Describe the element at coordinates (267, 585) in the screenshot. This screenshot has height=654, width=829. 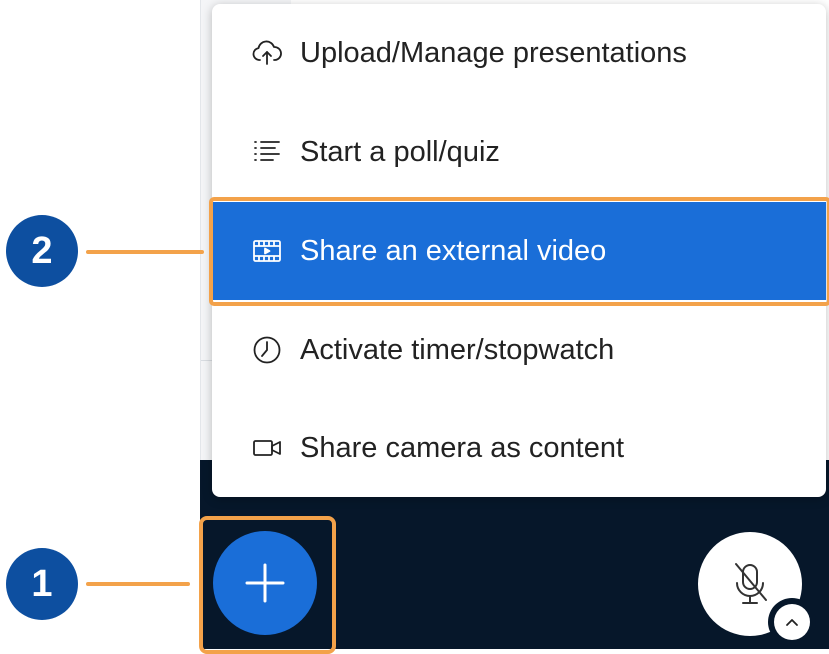
I see `highlight-actions-button` at that location.